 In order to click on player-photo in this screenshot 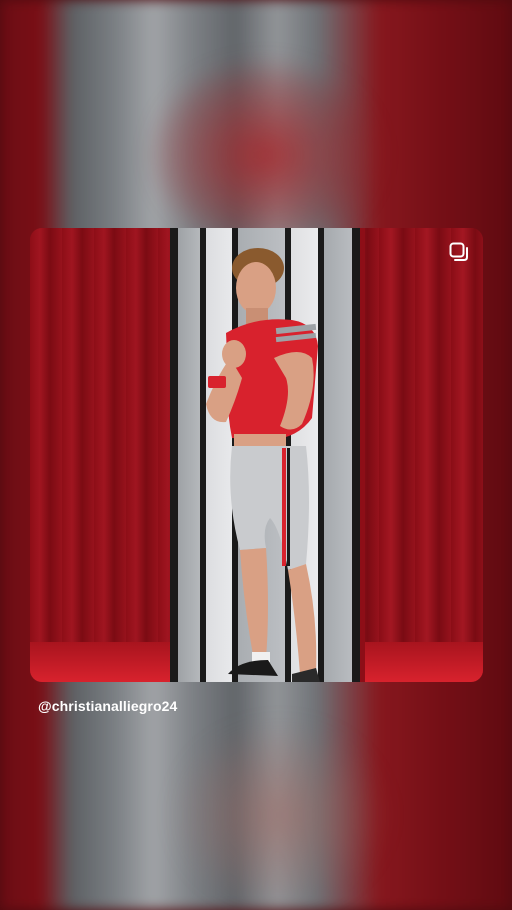, I will do `click(263, 465)`.